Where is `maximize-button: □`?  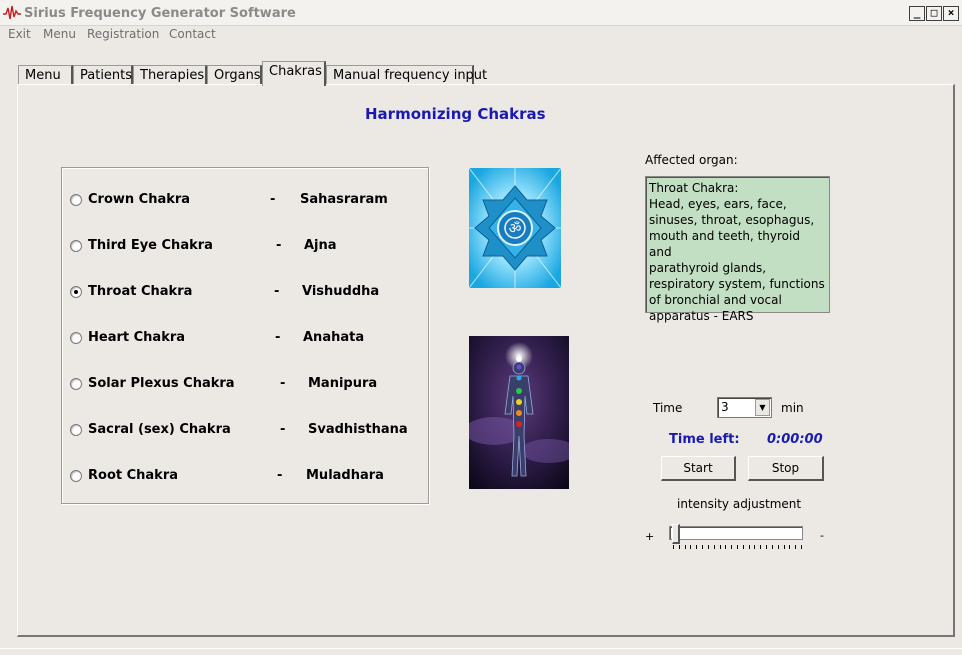
maximize-button: □ is located at coordinates (934, 13).